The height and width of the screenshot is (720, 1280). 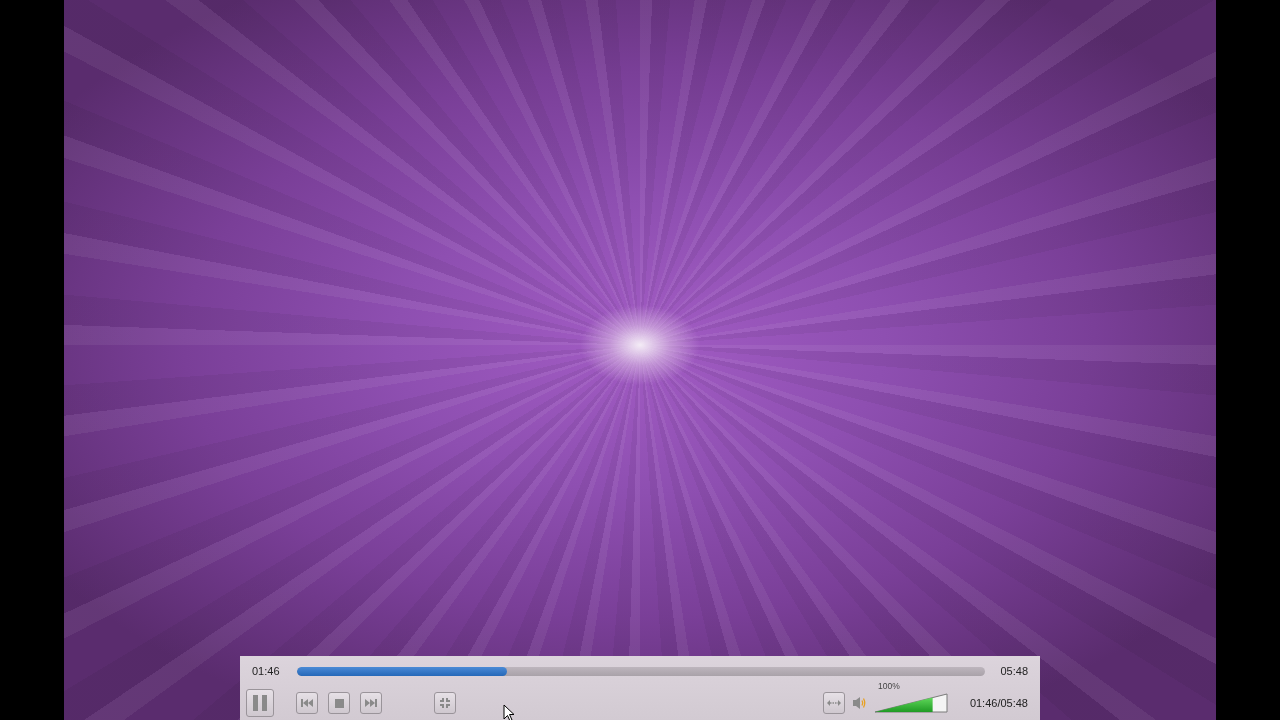 I want to click on aspect-ratio-button, so click(x=834, y=703).